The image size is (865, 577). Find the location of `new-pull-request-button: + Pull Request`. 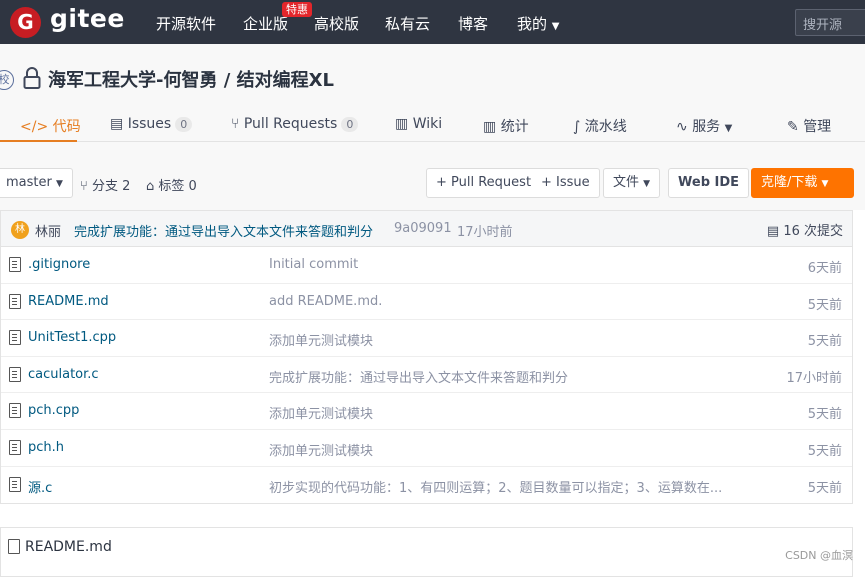

new-pull-request-button: + Pull Request is located at coordinates (484, 183).